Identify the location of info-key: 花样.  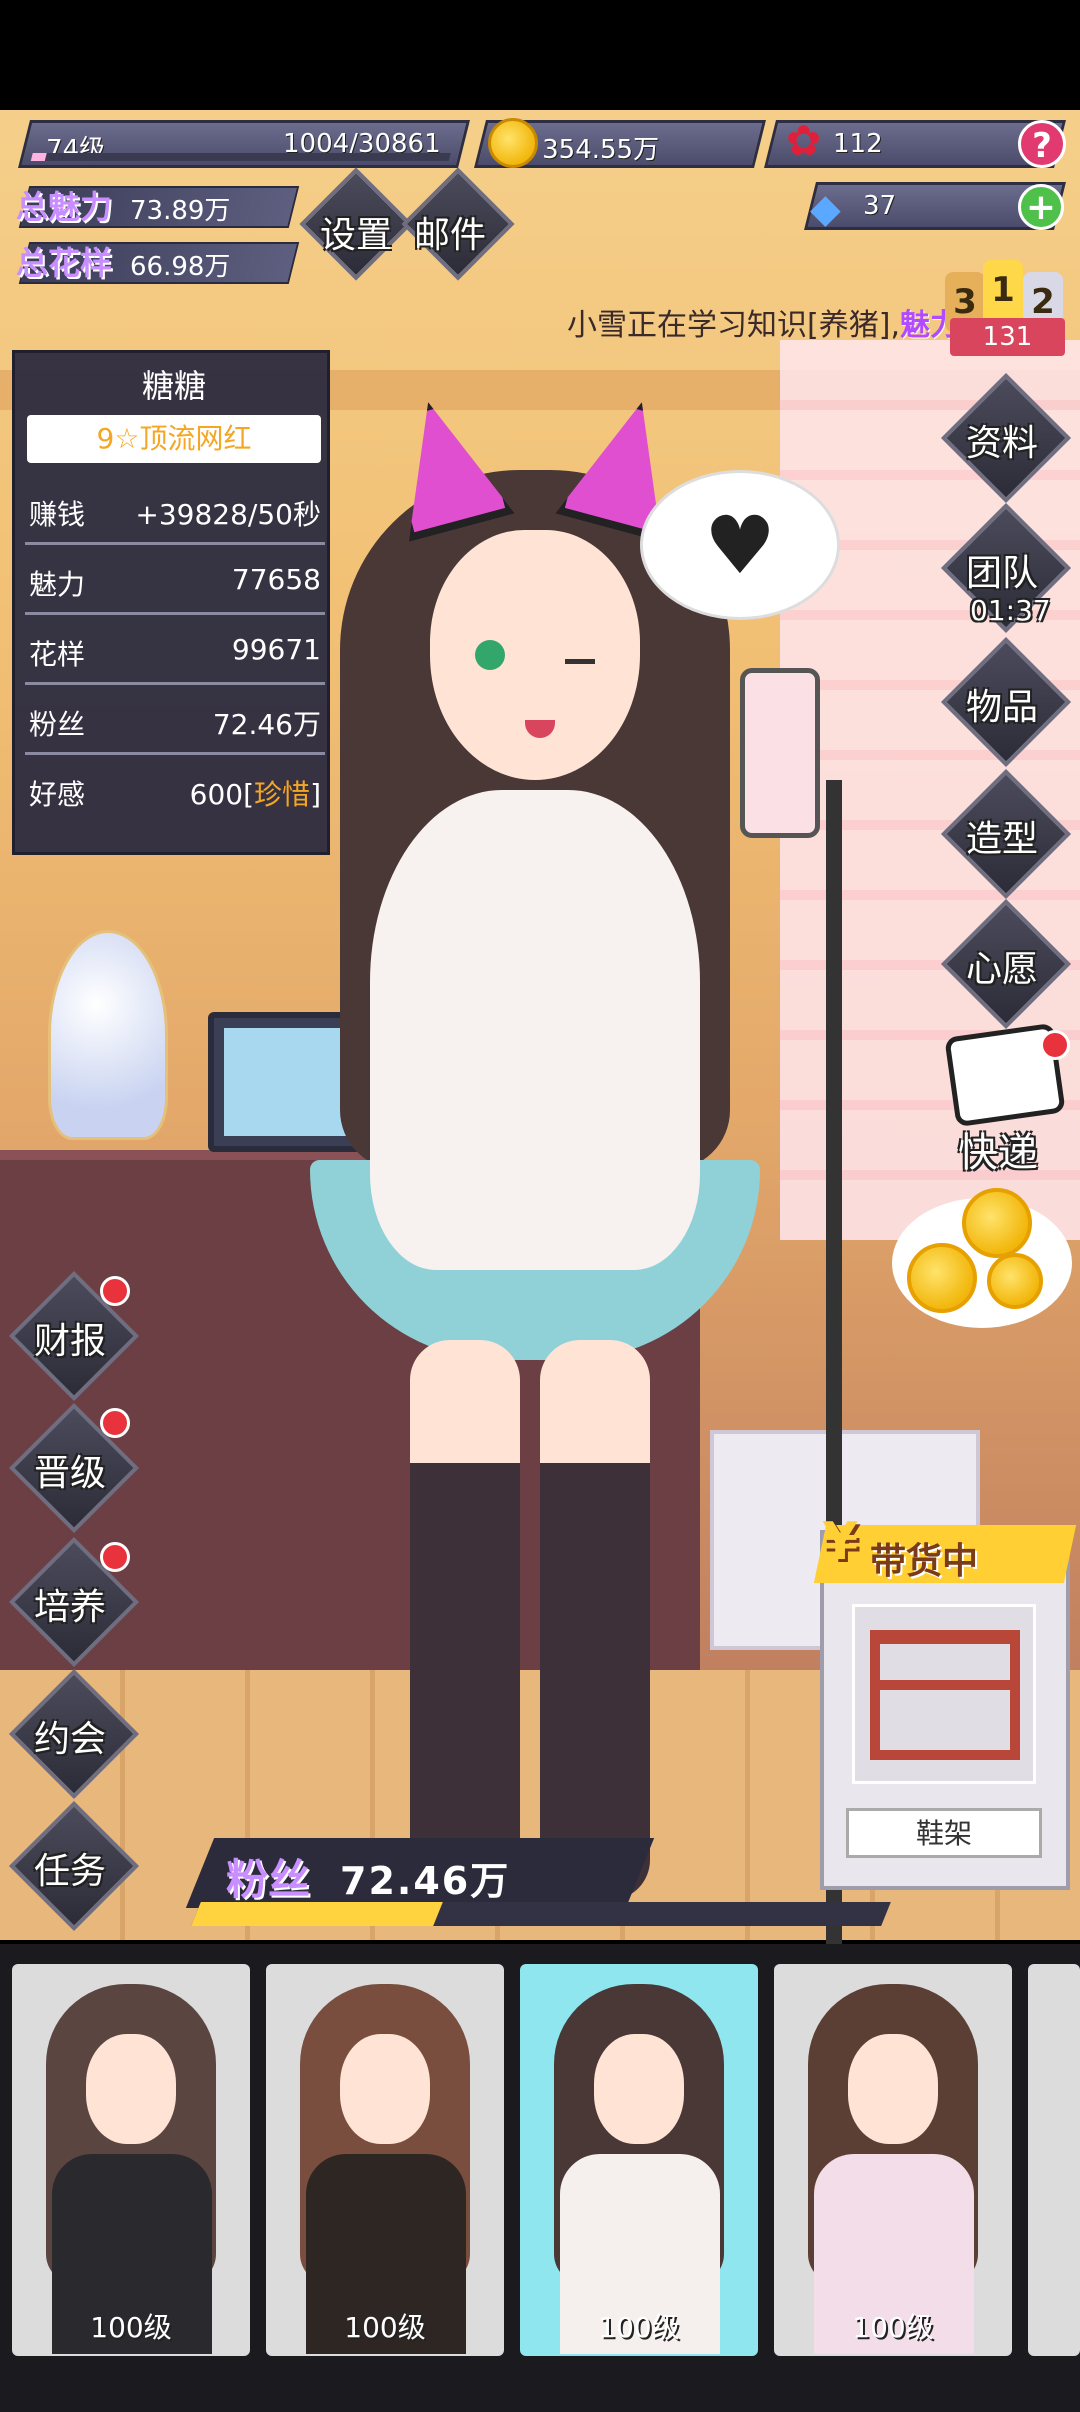
(57, 654).